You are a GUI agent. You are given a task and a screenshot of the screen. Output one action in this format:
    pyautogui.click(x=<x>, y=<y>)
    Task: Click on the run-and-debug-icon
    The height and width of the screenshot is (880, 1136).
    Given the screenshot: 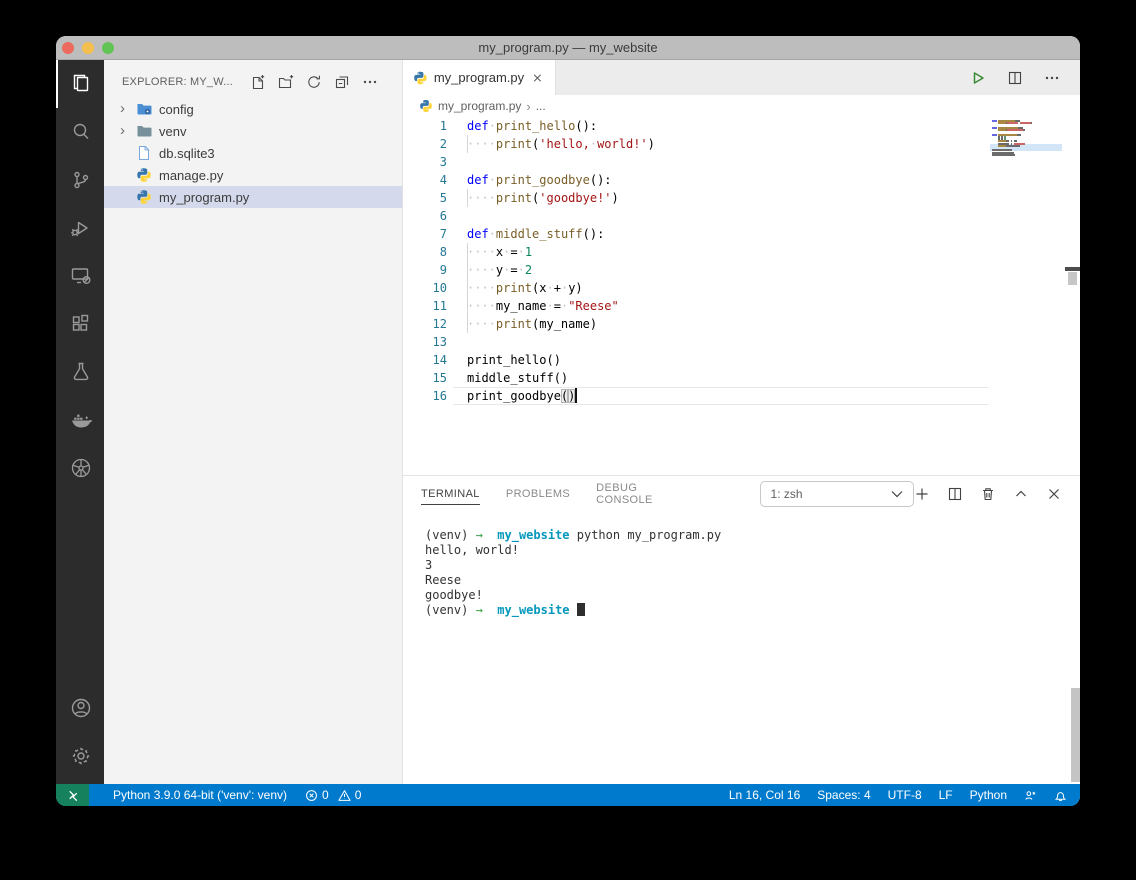 What is the action you would take?
    pyautogui.click(x=80, y=228)
    